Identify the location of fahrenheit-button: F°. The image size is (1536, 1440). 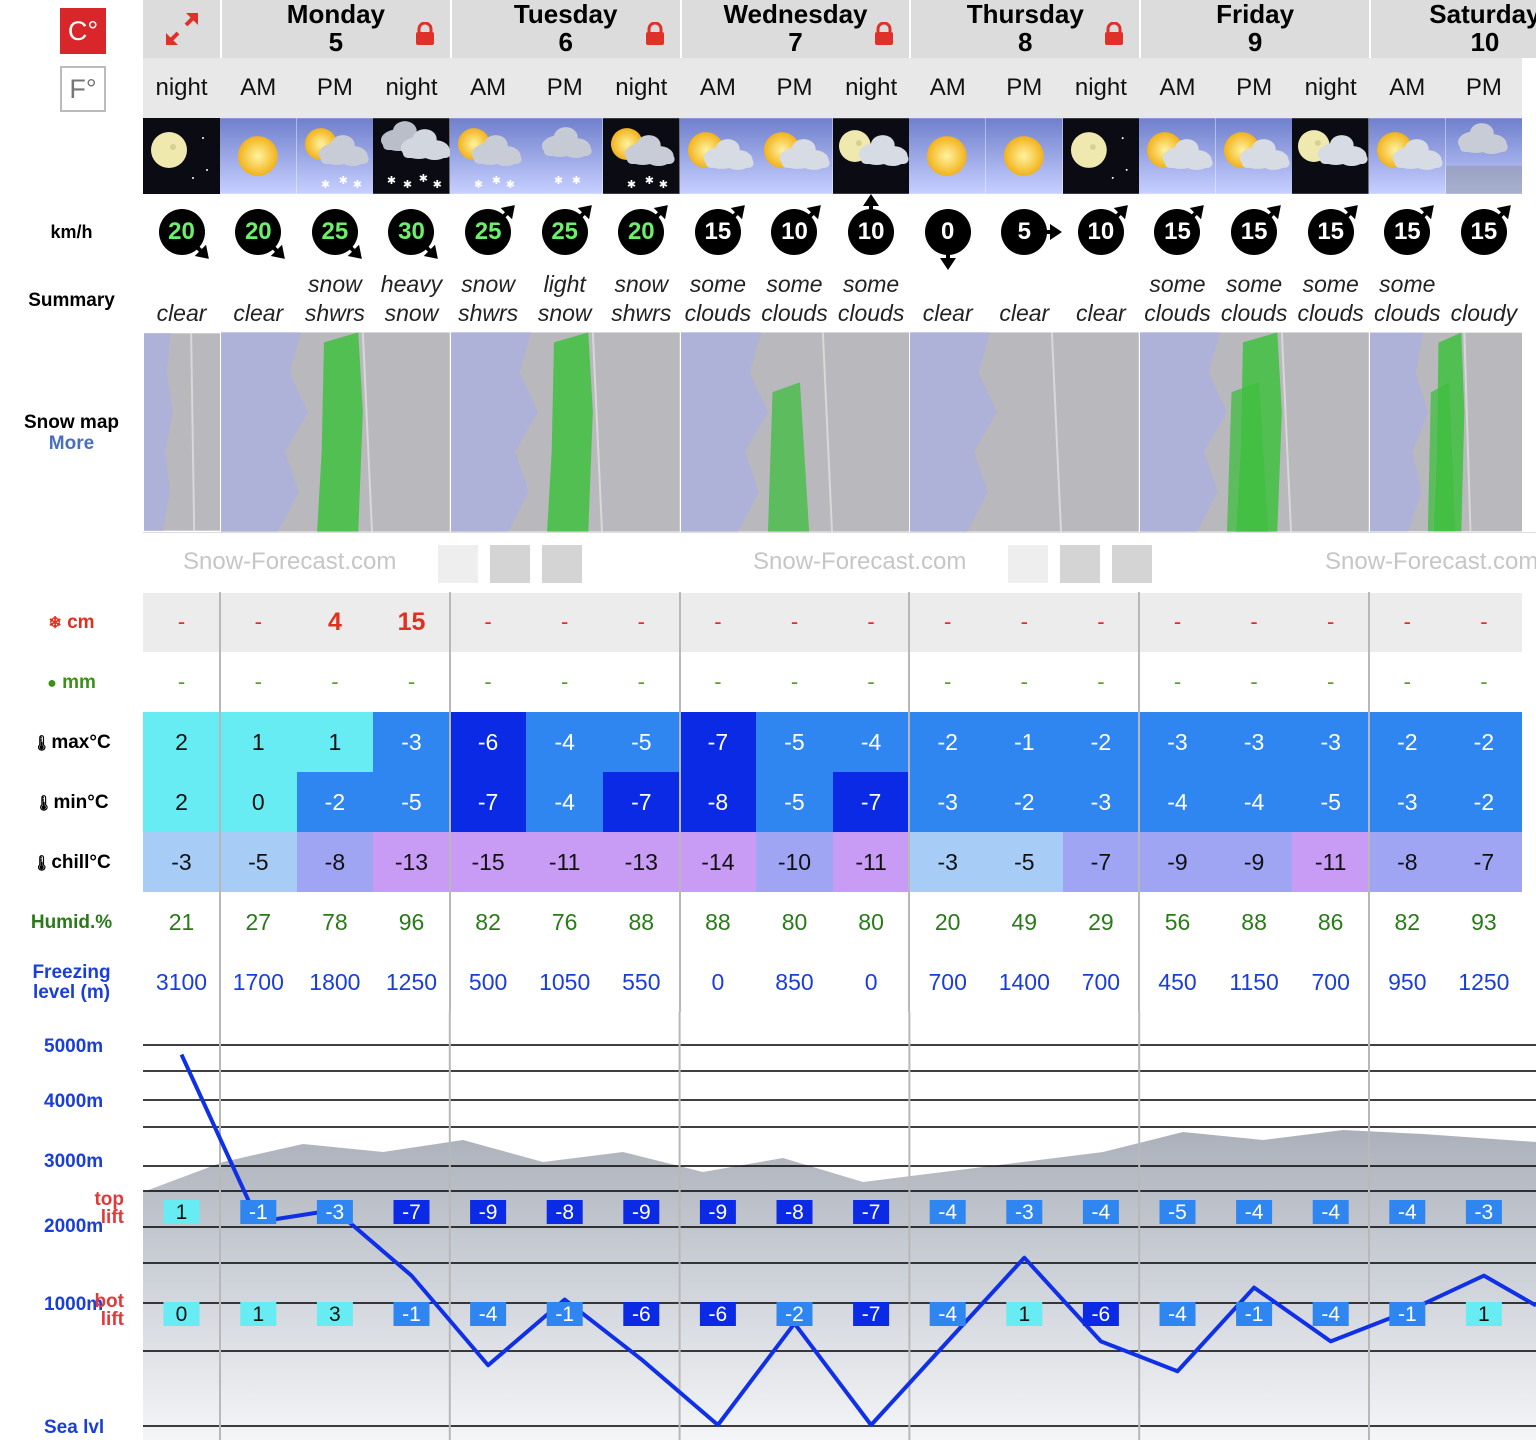
(83, 89).